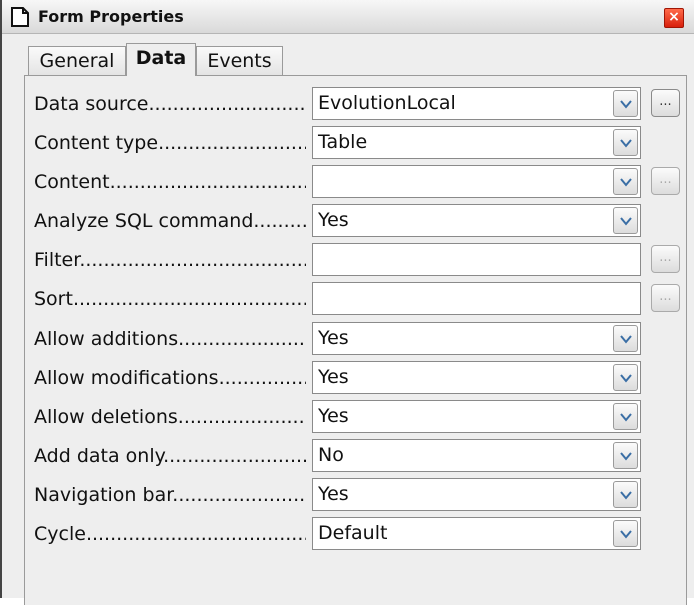 This screenshot has width=694, height=605. Describe the element at coordinates (331, 455) in the screenshot. I see `add-data-only-value: No` at that location.